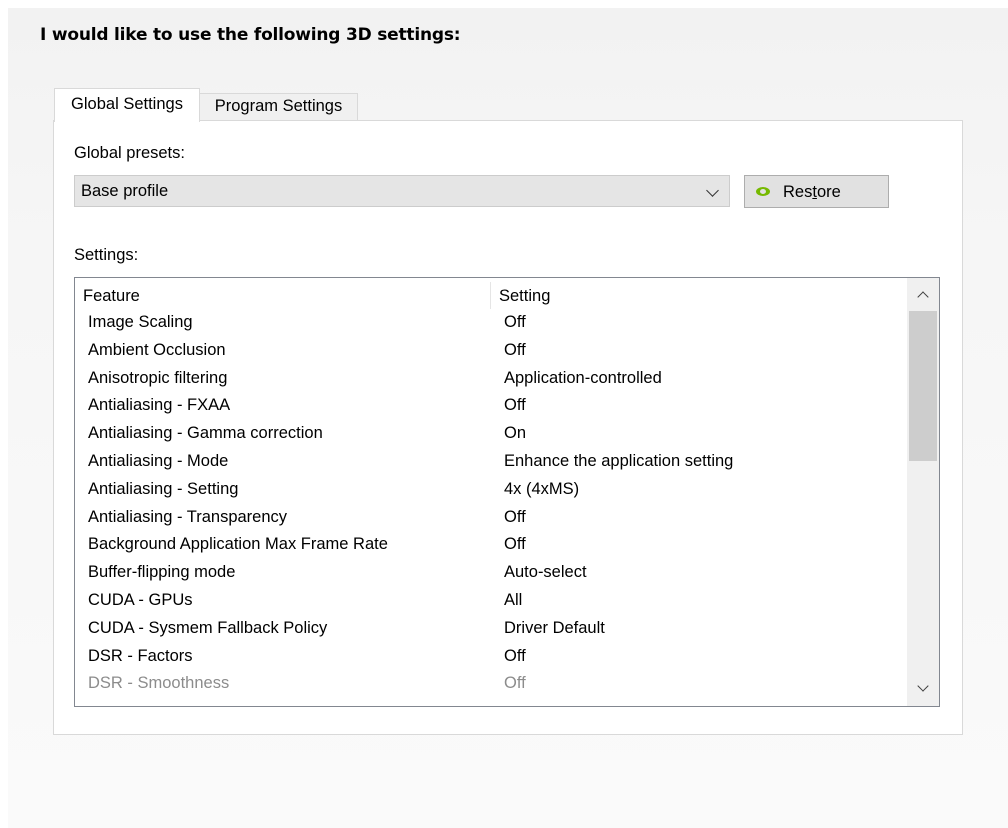 This screenshot has width=1008, height=828. I want to click on feature-cell: Antialiasing - Gamma correction, so click(205, 433).